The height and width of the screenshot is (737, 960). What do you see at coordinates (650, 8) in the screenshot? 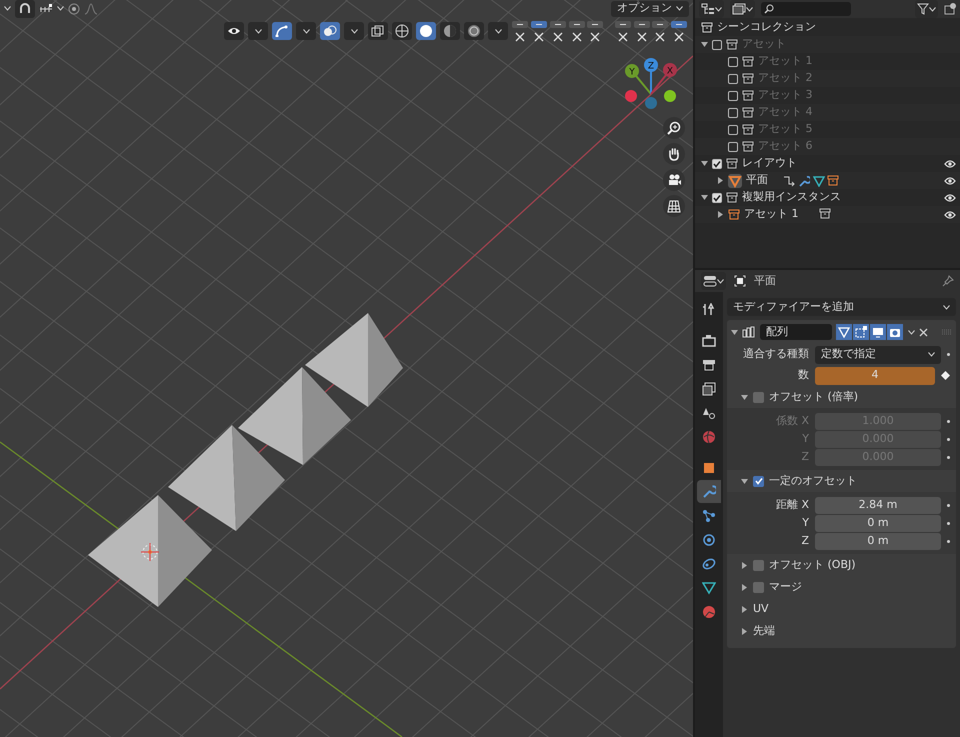
I see `options-menu: オプション` at bounding box center [650, 8].